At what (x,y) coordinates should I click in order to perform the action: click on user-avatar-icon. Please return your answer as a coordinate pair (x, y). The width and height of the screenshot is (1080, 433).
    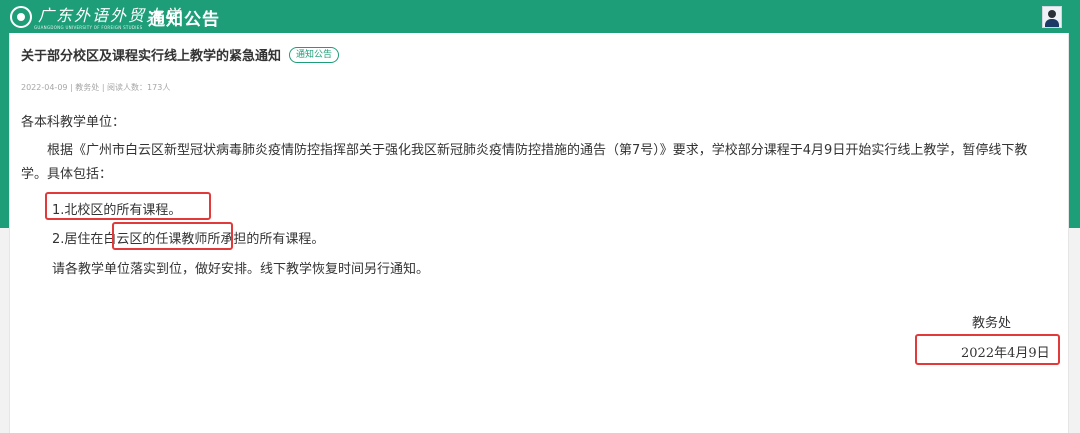
    Looking at the image, I should click on (1052, 17).